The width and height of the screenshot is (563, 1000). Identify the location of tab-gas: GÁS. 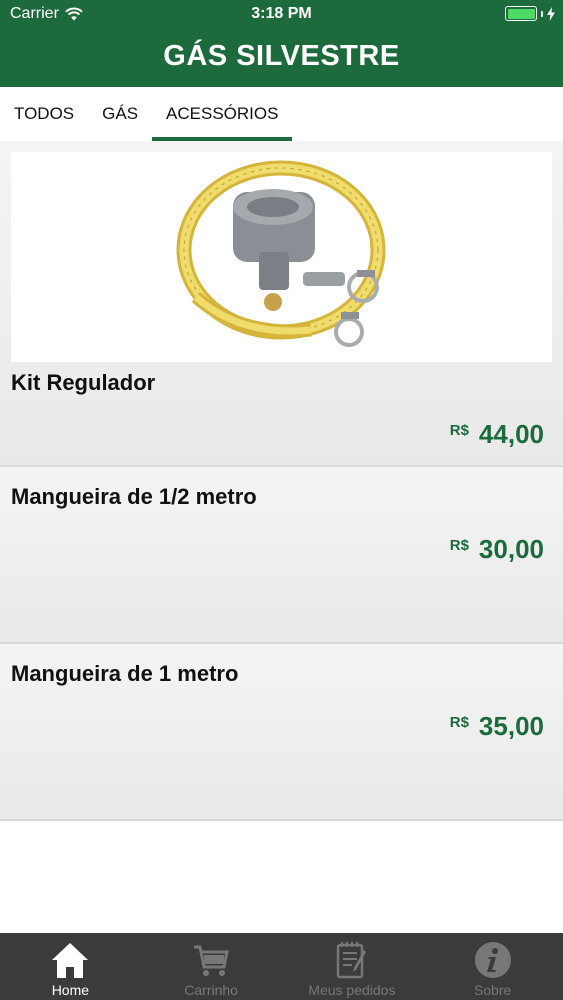
(120, 114).